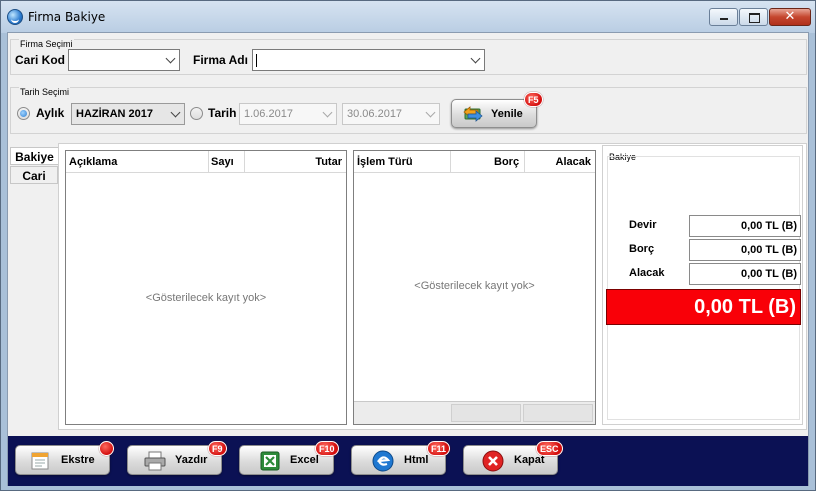  Describe the element at coordinates (124, 60) in the screenshot. I see `cari-kod-combo` at that location.